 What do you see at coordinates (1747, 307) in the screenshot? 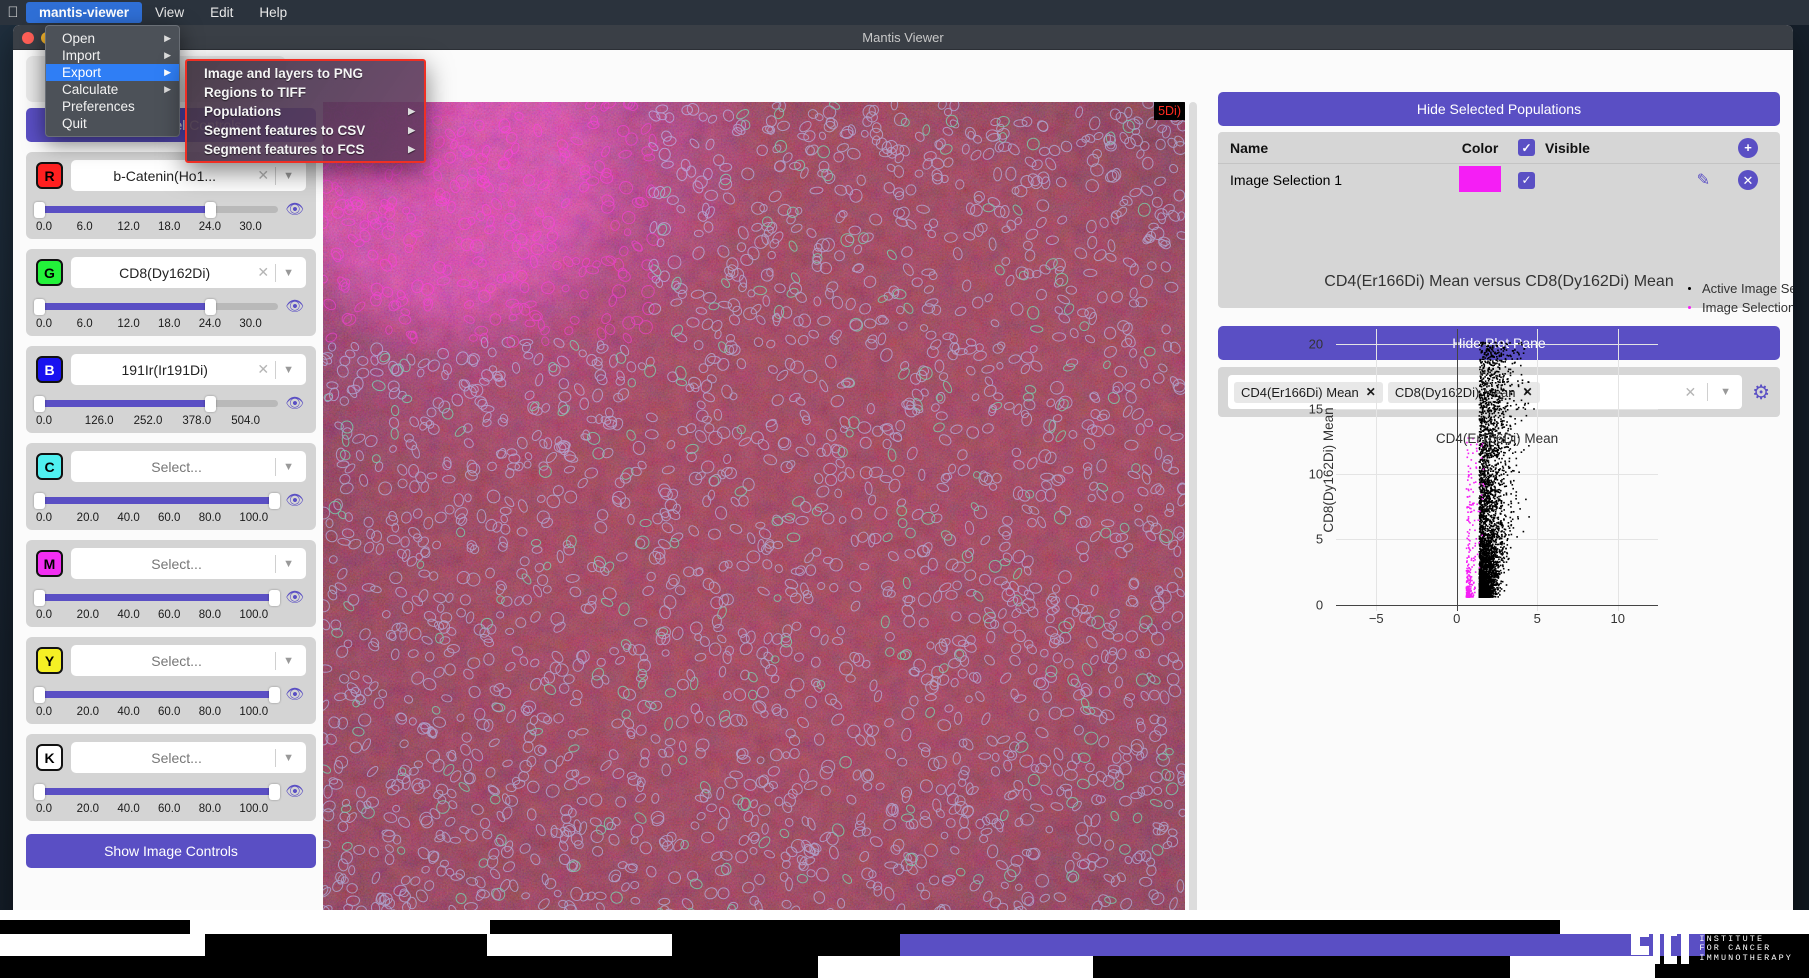
I see `legend-label: Image Selection 1` at bounding box center [1747, 307].